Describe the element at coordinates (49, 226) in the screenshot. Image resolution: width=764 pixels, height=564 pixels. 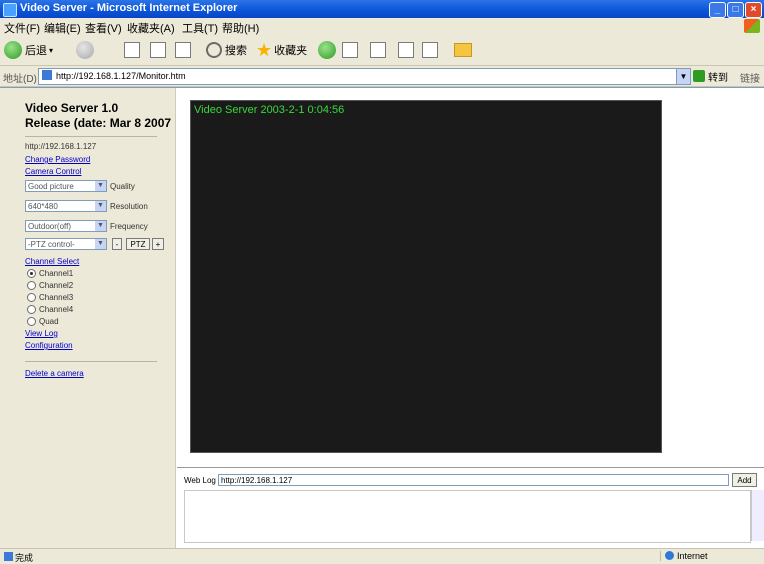
I see `frequency-value: Outdoor(off)` at that location.